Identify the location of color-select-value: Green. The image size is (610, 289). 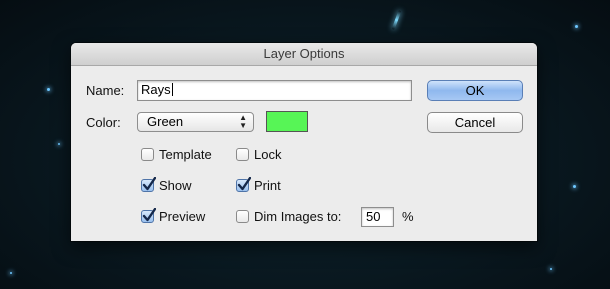
(165, 121).